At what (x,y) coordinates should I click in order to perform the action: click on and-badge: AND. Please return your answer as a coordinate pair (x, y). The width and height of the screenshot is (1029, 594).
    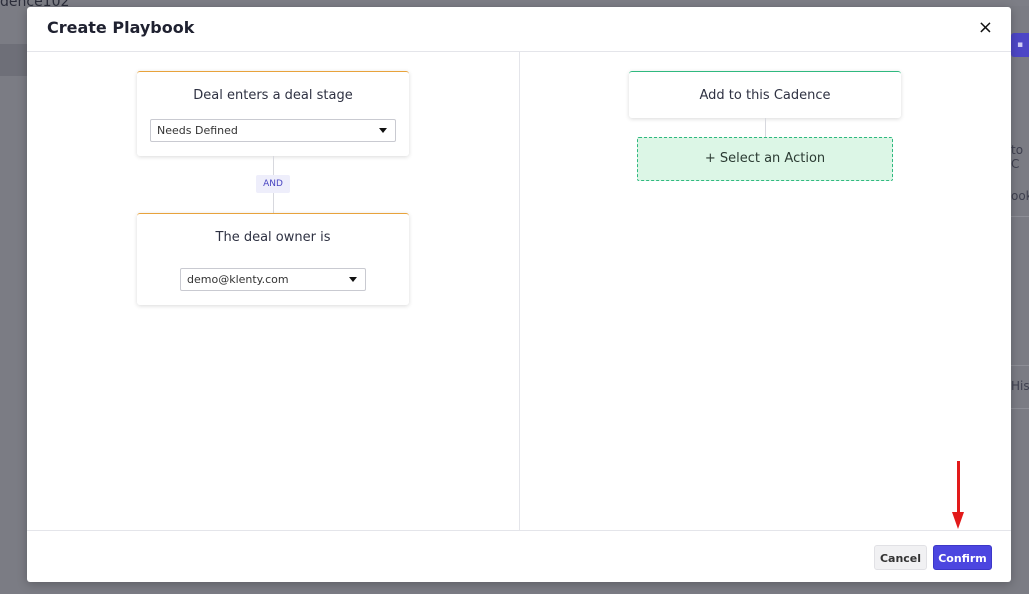
    Looking at the image, I should click on (273, 184).